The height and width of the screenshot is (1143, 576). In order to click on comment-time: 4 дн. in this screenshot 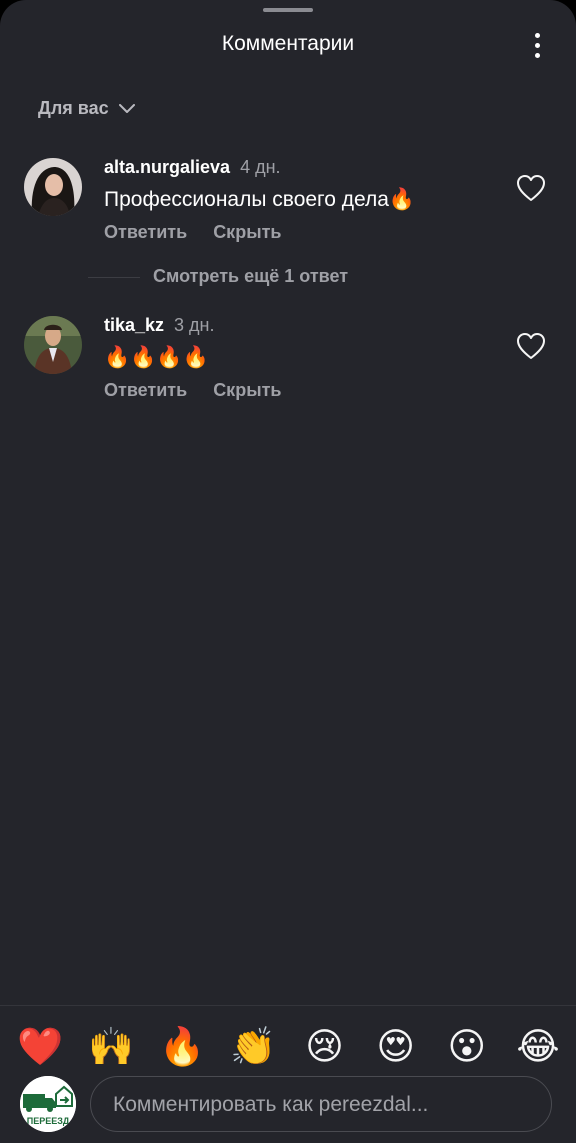, I will do `click(260, 167)`.